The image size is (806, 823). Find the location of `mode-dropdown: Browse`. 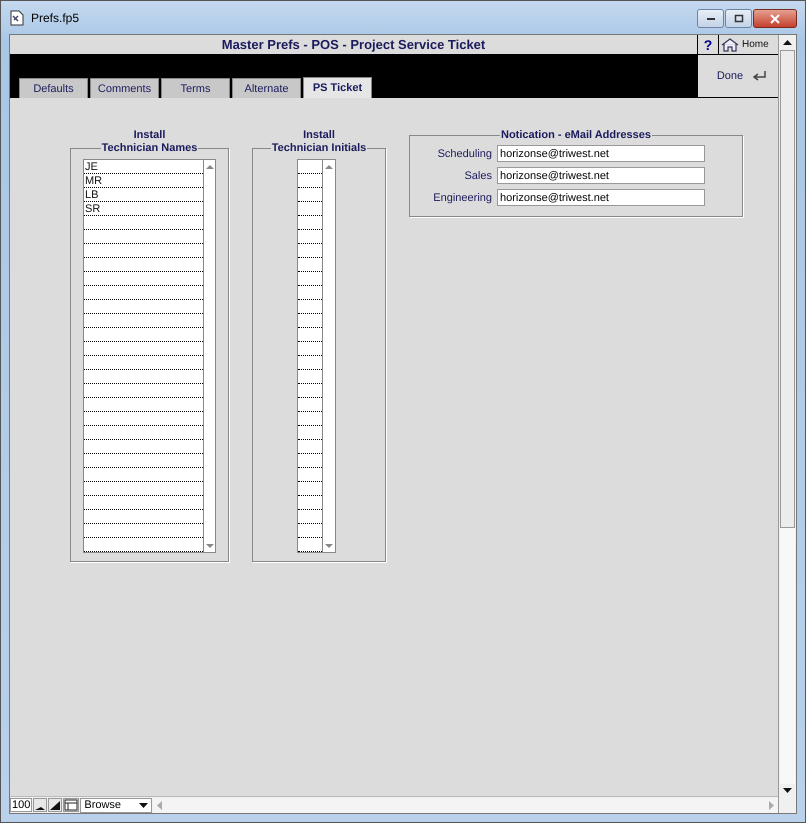

mode-dropdown: Browse is located at coordinates (116, 805).